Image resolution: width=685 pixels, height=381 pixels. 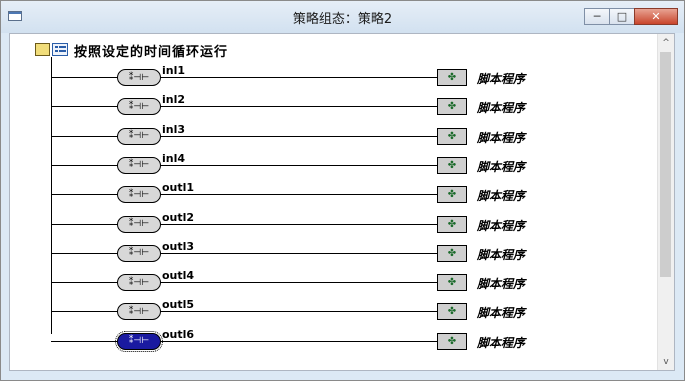 I want to click on strategy-row: ⁑⊣⊢ outl6 ✤ 脚本程序, so click(x=330, y=343).